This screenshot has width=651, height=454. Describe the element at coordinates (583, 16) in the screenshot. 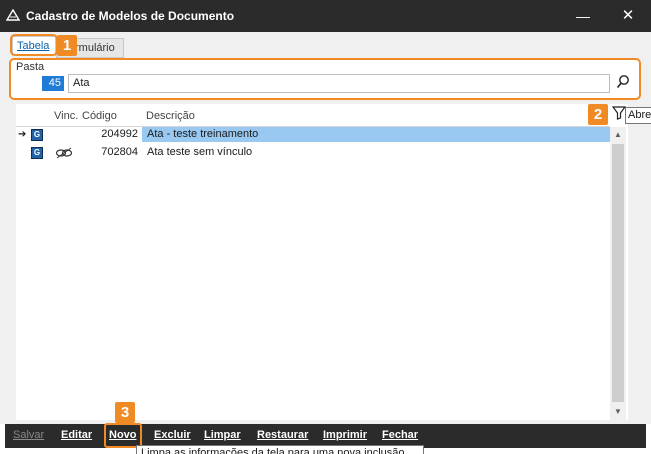

I see `minimize-button: —` at that location.